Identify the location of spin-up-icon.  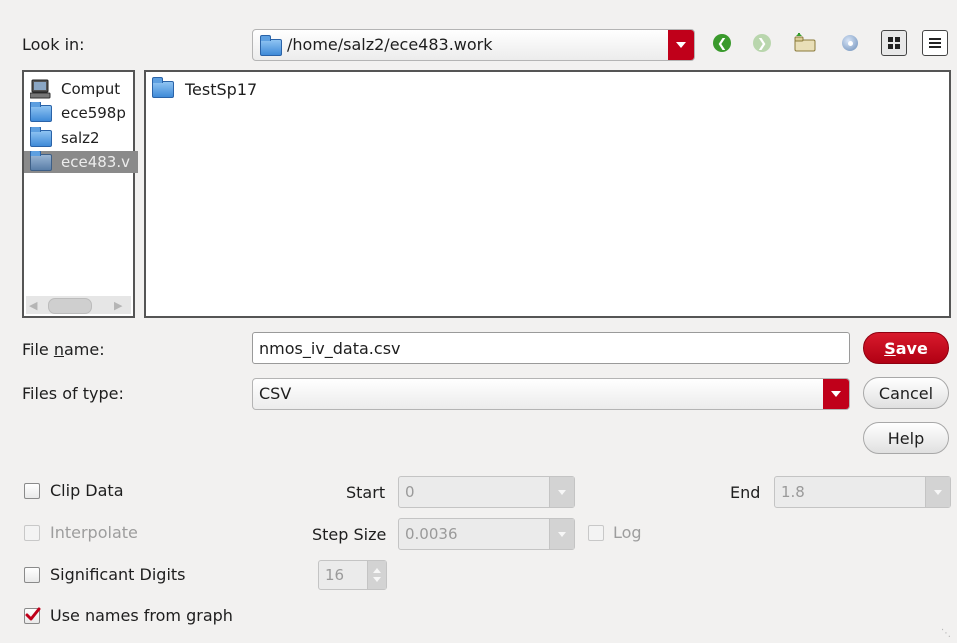
(377, 570).